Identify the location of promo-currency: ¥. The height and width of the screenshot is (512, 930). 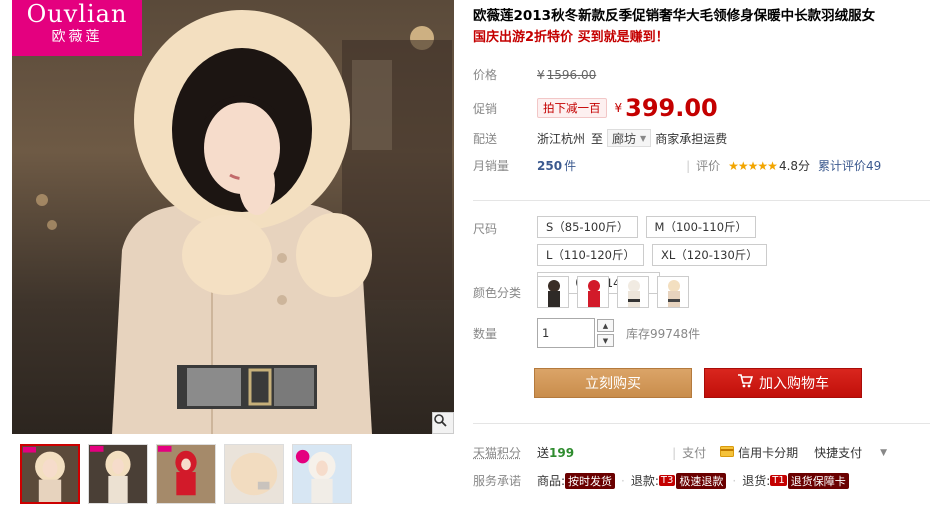
(618, 108).